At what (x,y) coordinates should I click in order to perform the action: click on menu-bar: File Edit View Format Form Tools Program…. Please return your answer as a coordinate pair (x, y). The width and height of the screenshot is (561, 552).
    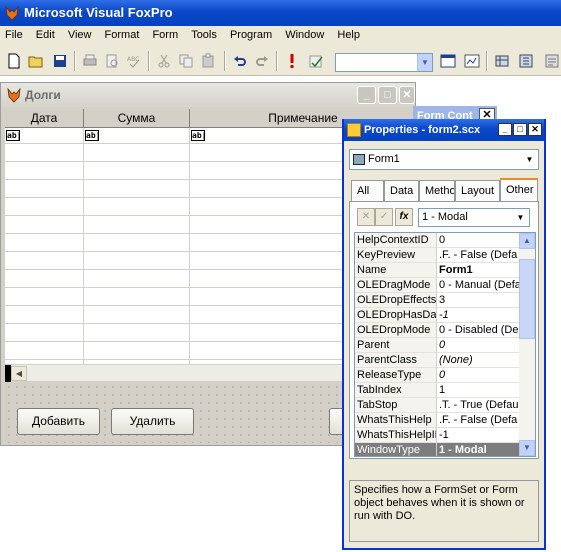
    Looking at the image, I should click on (280, 36).